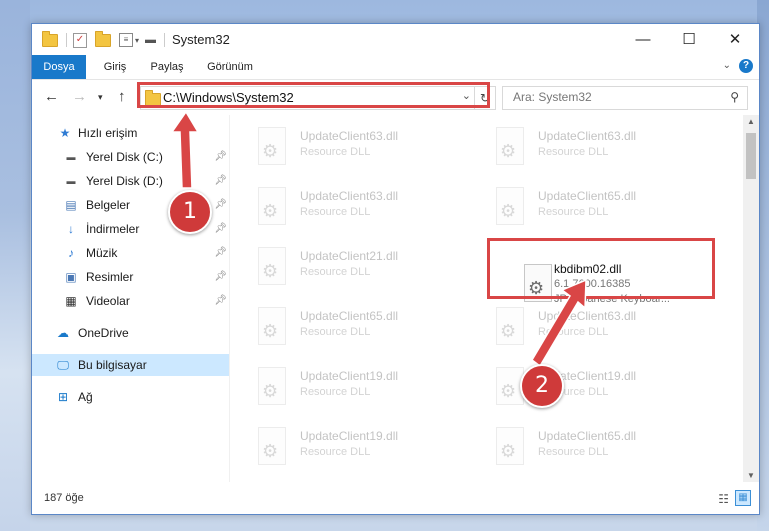 This screenshot has height=531, width=769. What do you see at coordinates (542, 386) in the screenshot?
I see `callout-2: 2` at bounding box center [542, 386].